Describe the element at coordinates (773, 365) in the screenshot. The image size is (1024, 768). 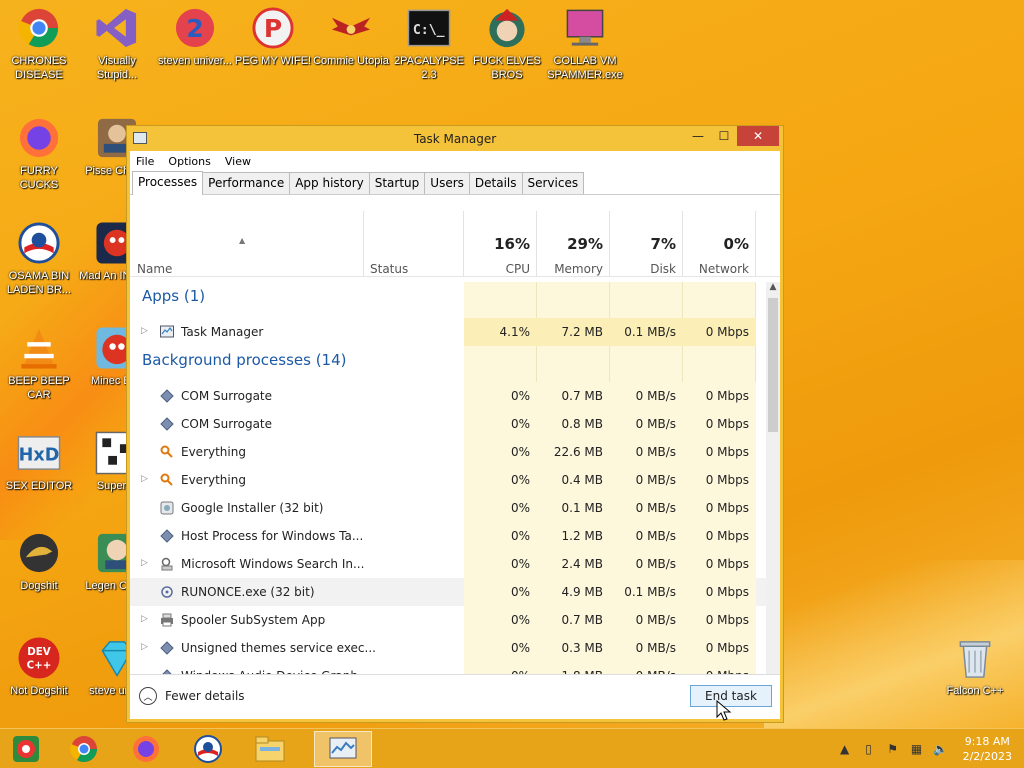
I see `scroll-thumb` at that location.